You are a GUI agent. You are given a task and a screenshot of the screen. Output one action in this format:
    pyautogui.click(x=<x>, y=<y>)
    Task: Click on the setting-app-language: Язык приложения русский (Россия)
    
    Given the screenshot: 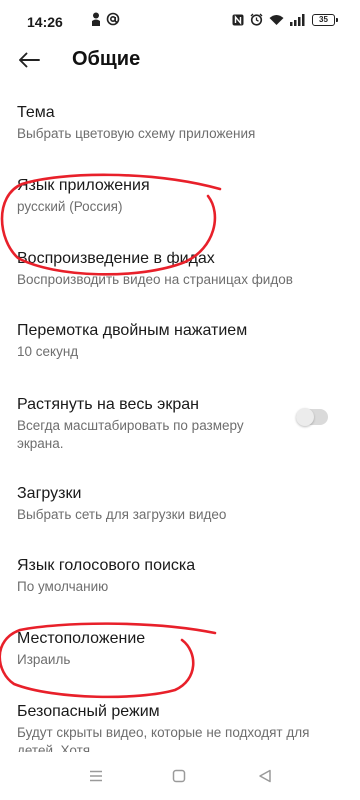 What is the action you would take?
    pyautogui.click(x=177, y=196)
    